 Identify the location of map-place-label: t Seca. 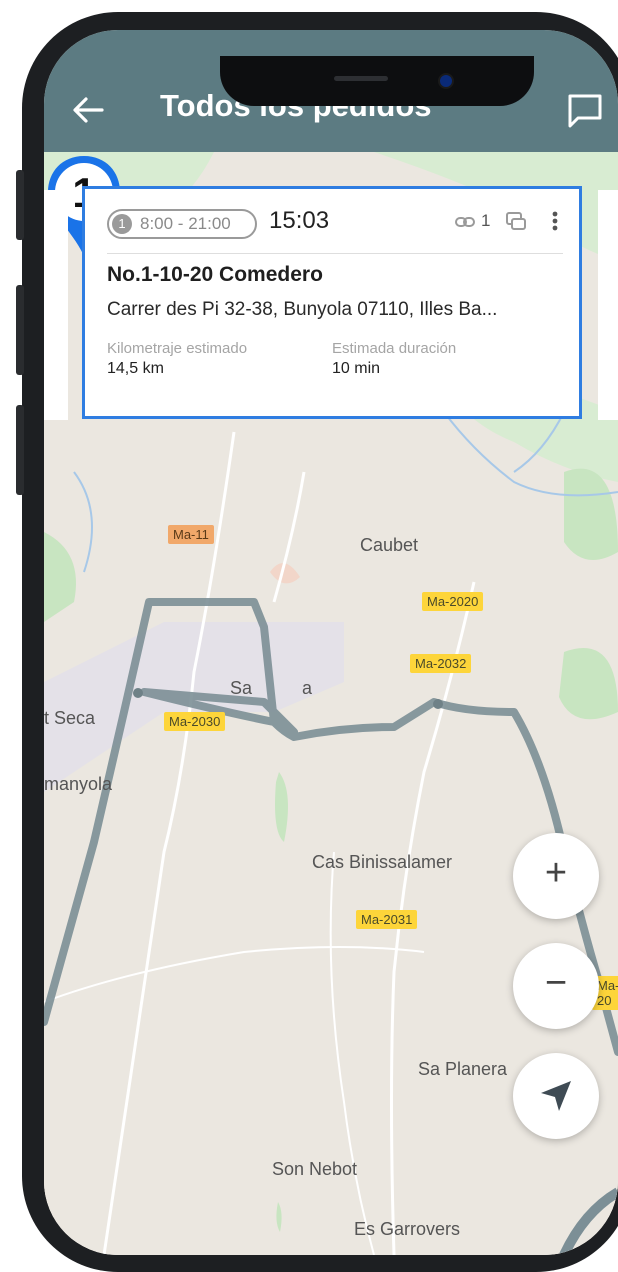
(70, 718).